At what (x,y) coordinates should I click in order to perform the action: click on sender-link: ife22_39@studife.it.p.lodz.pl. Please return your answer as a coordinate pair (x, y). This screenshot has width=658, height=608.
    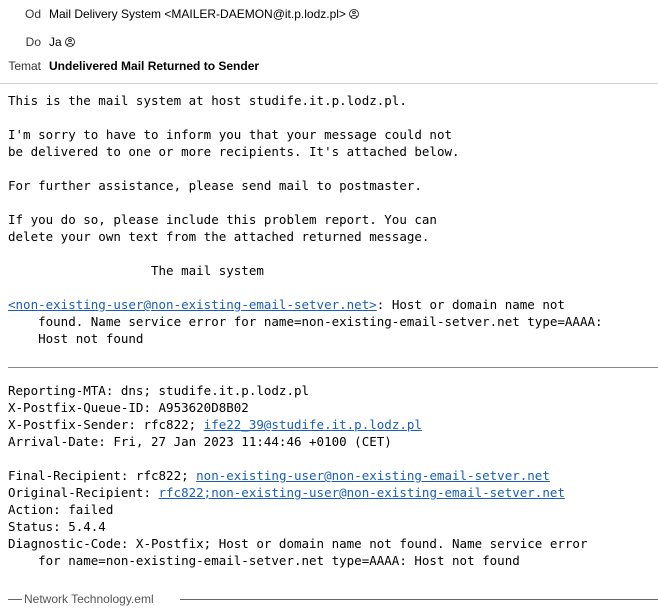
    Looking at the image, I should click on (313, 424).